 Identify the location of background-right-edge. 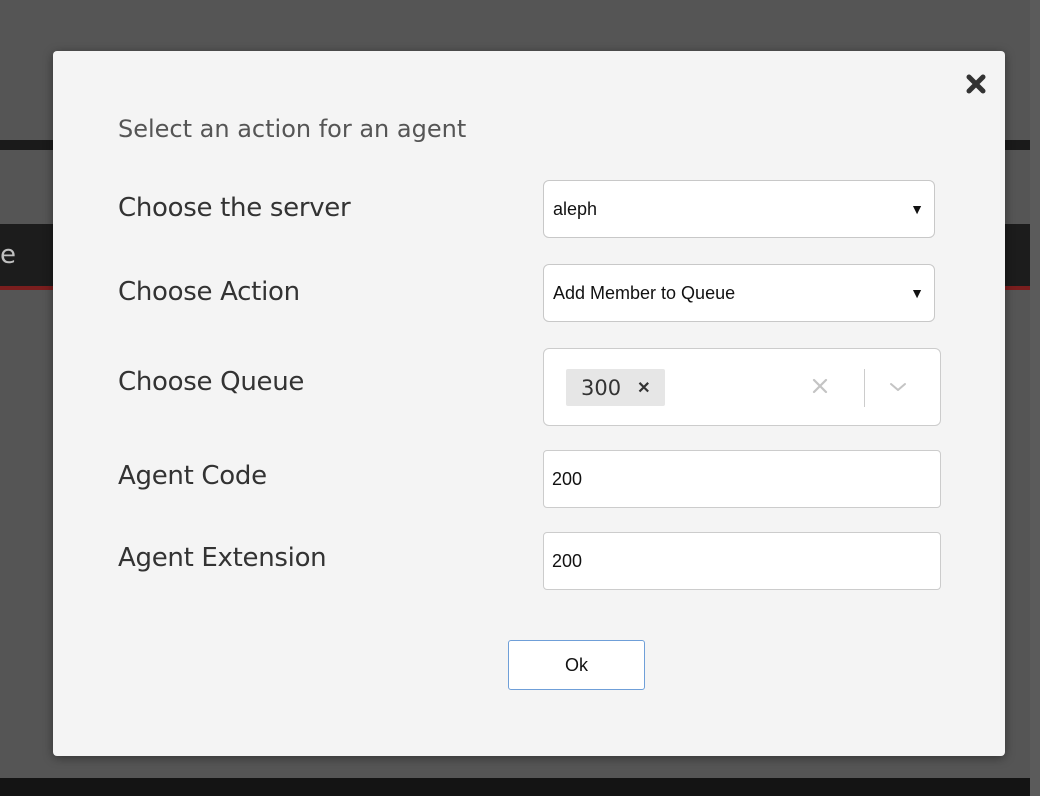
(1035, 398).